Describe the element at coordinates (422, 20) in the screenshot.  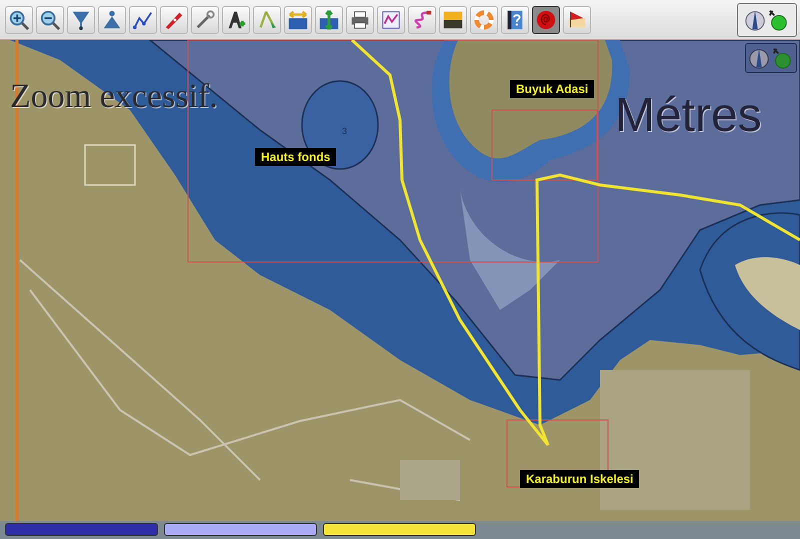
I see `cable-tool-button` at that location.